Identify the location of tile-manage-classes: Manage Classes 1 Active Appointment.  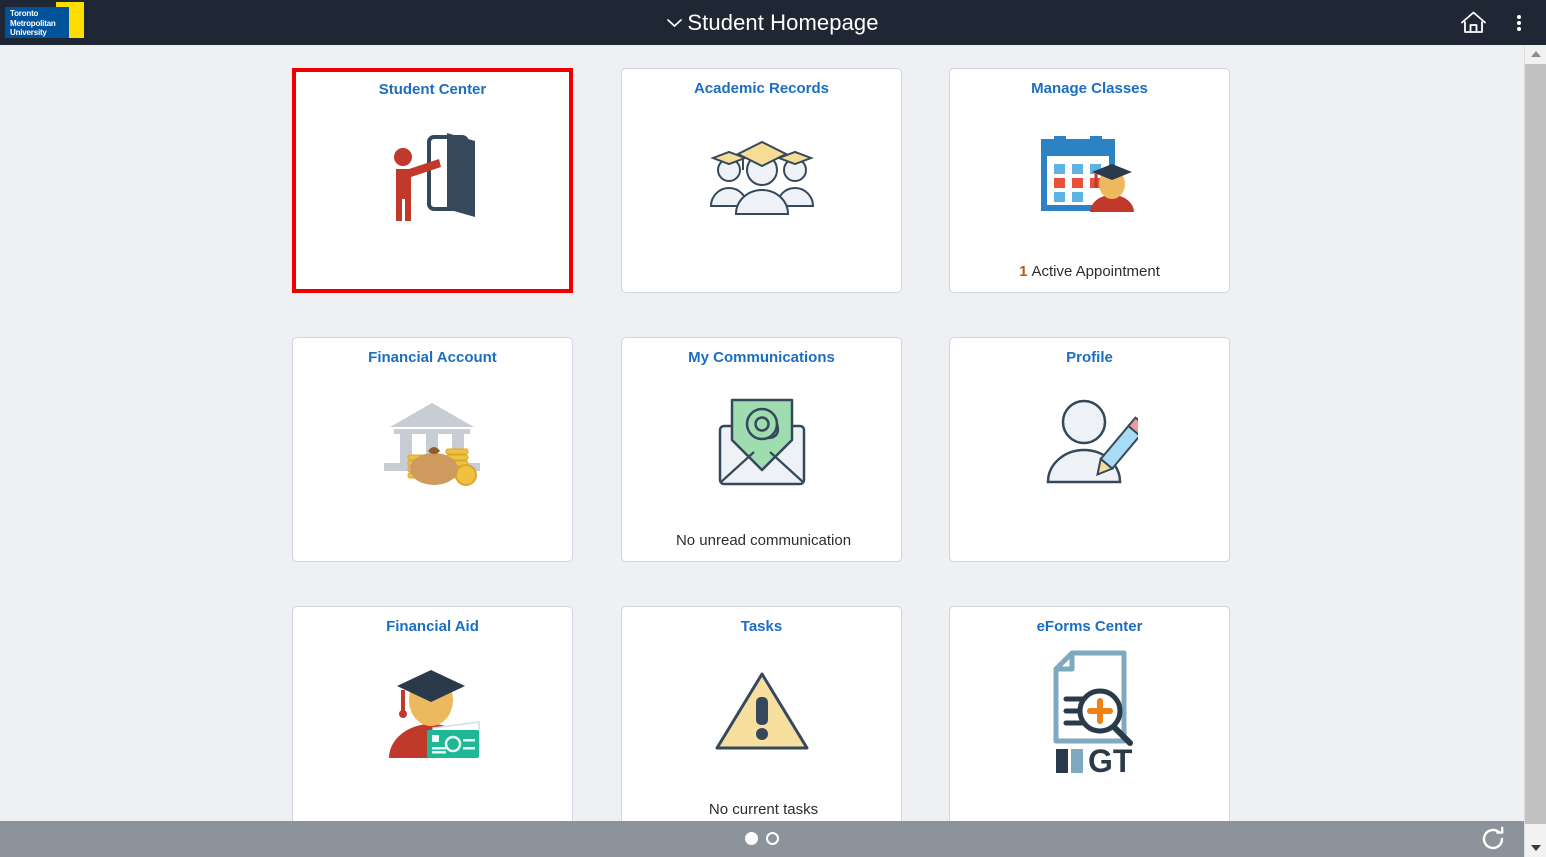
(1089, 180).